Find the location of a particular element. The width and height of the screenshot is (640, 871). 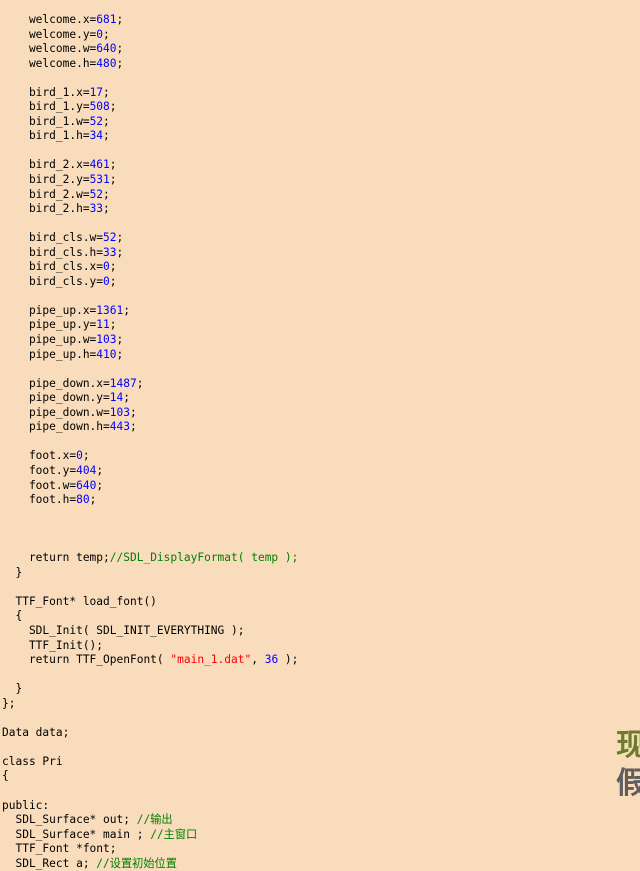

comment-token: //设置初始位置 is located at coordinates (136, 863).